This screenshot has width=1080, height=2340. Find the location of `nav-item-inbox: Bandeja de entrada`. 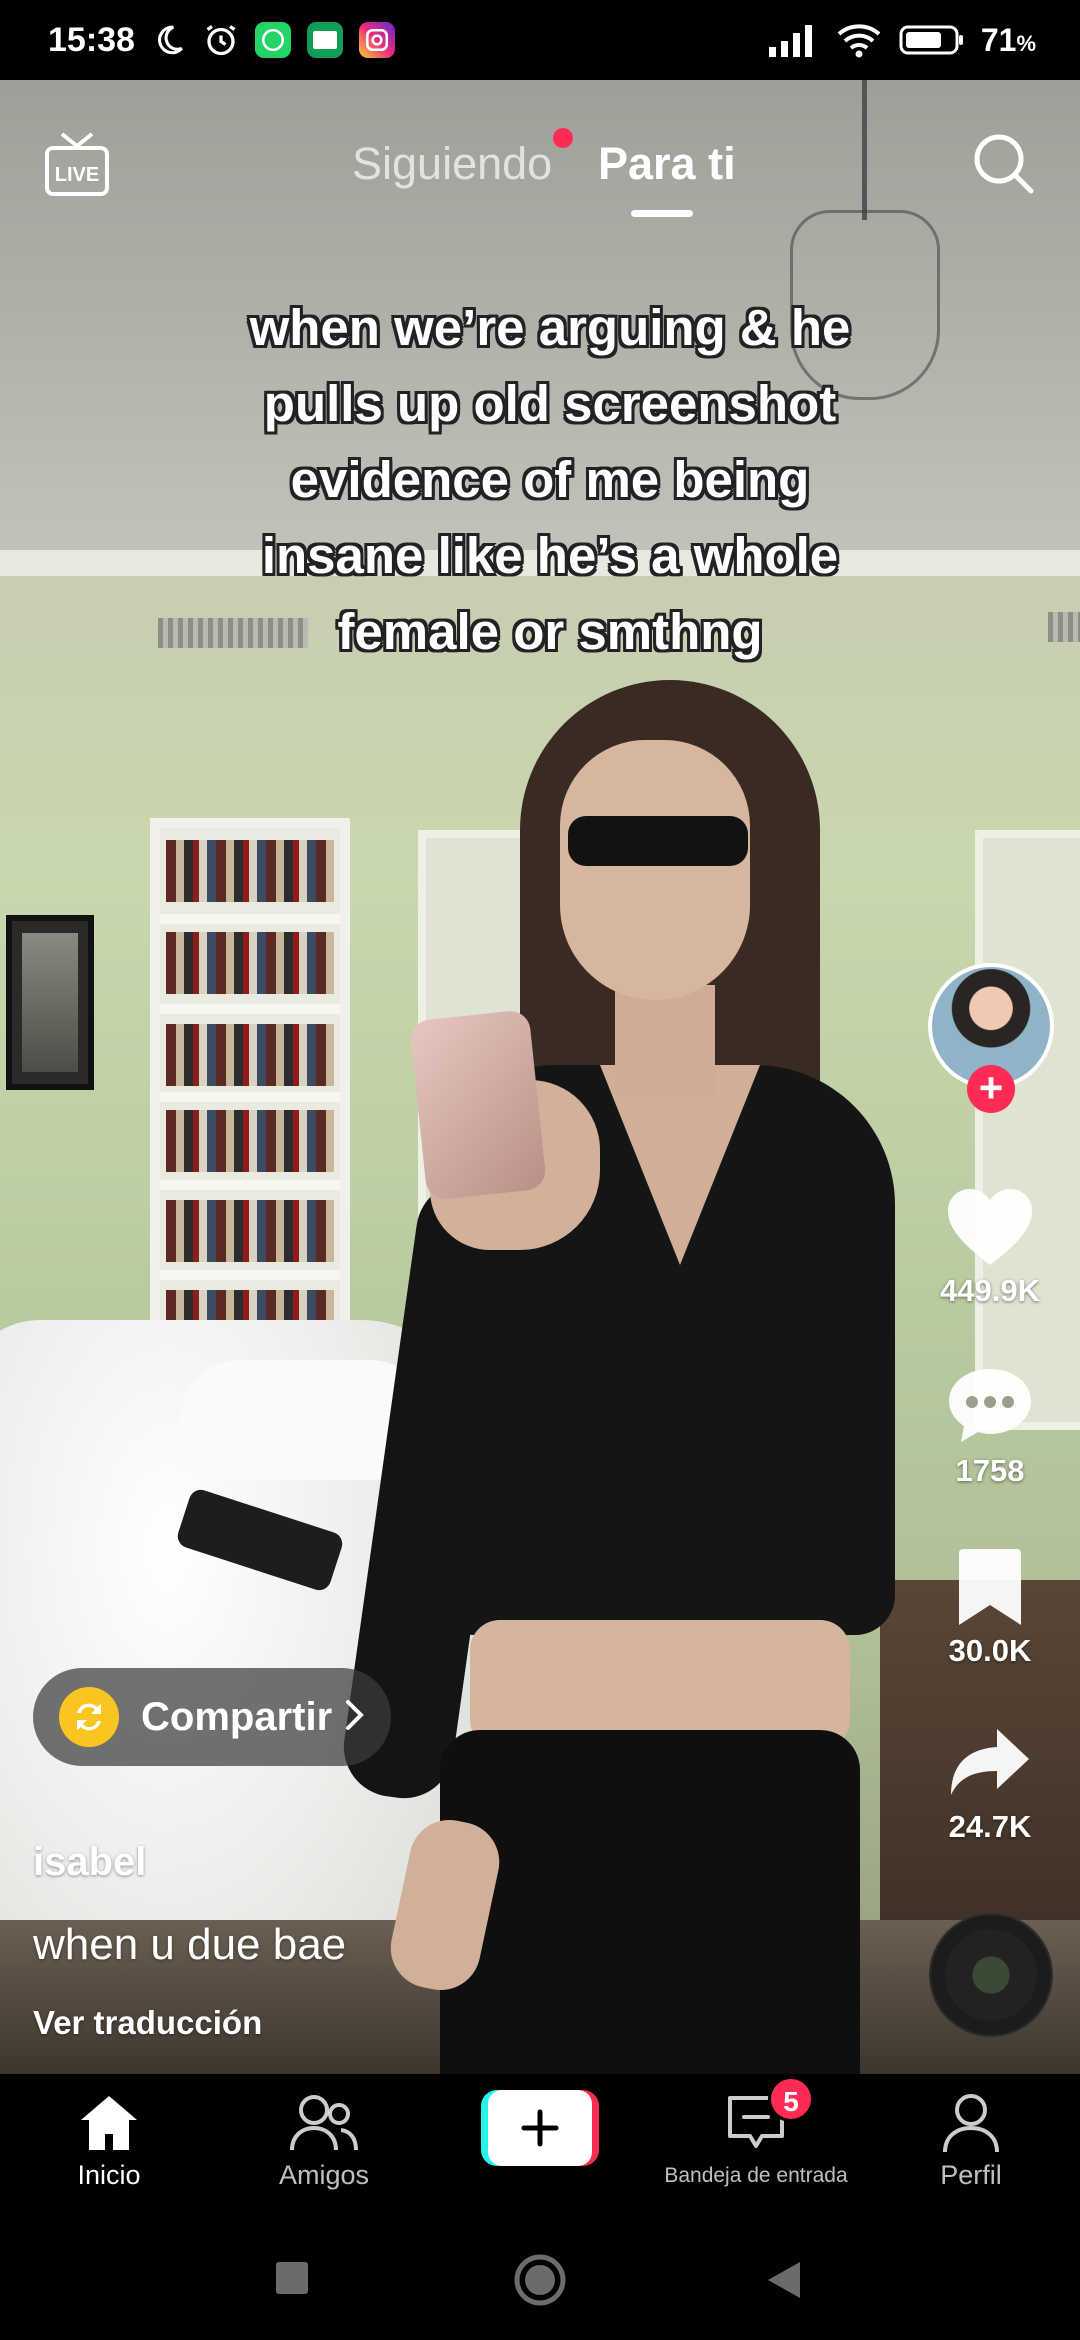

nav-item-inbox: Bandeja de entrada is located at coordinates (756, 2140).